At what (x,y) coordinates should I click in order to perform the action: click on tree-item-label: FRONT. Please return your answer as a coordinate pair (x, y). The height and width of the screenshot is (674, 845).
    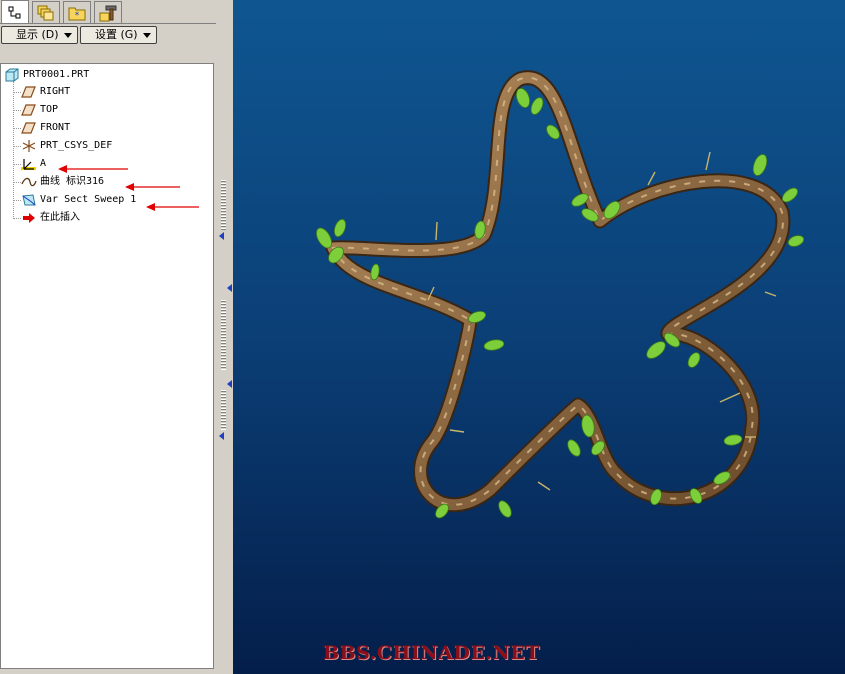
    Looking at the image, I should click on (55, 127).